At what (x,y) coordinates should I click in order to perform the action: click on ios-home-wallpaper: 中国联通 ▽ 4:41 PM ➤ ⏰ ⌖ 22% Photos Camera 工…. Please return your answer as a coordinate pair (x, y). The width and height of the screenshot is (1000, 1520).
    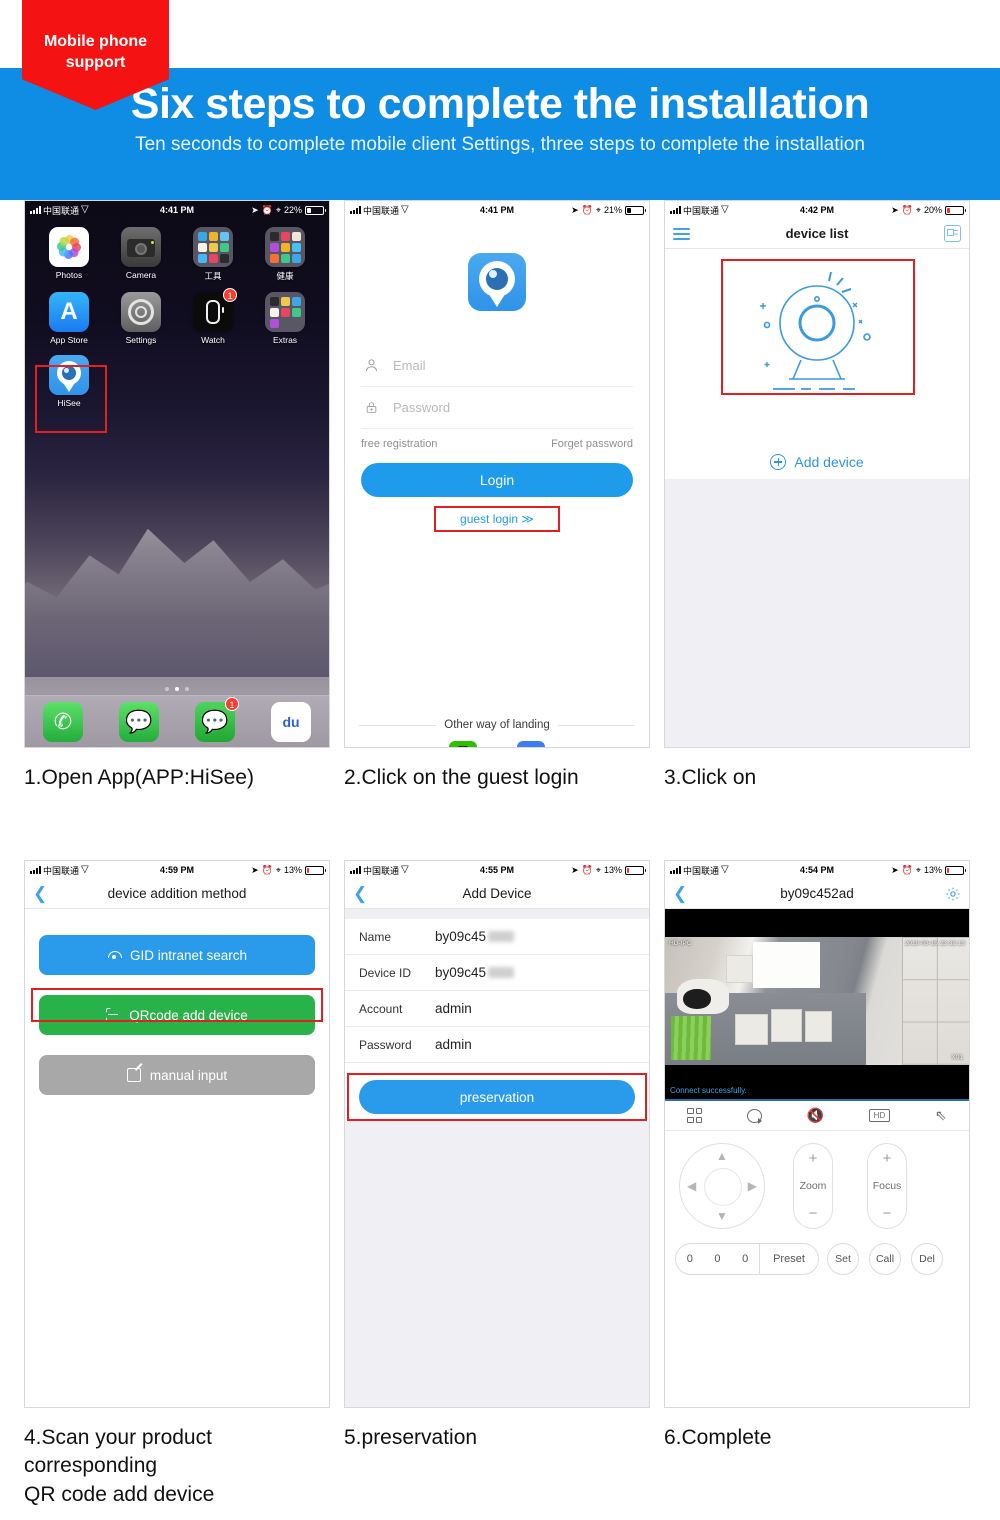
    Looking at the image, I should click on (177, 474).